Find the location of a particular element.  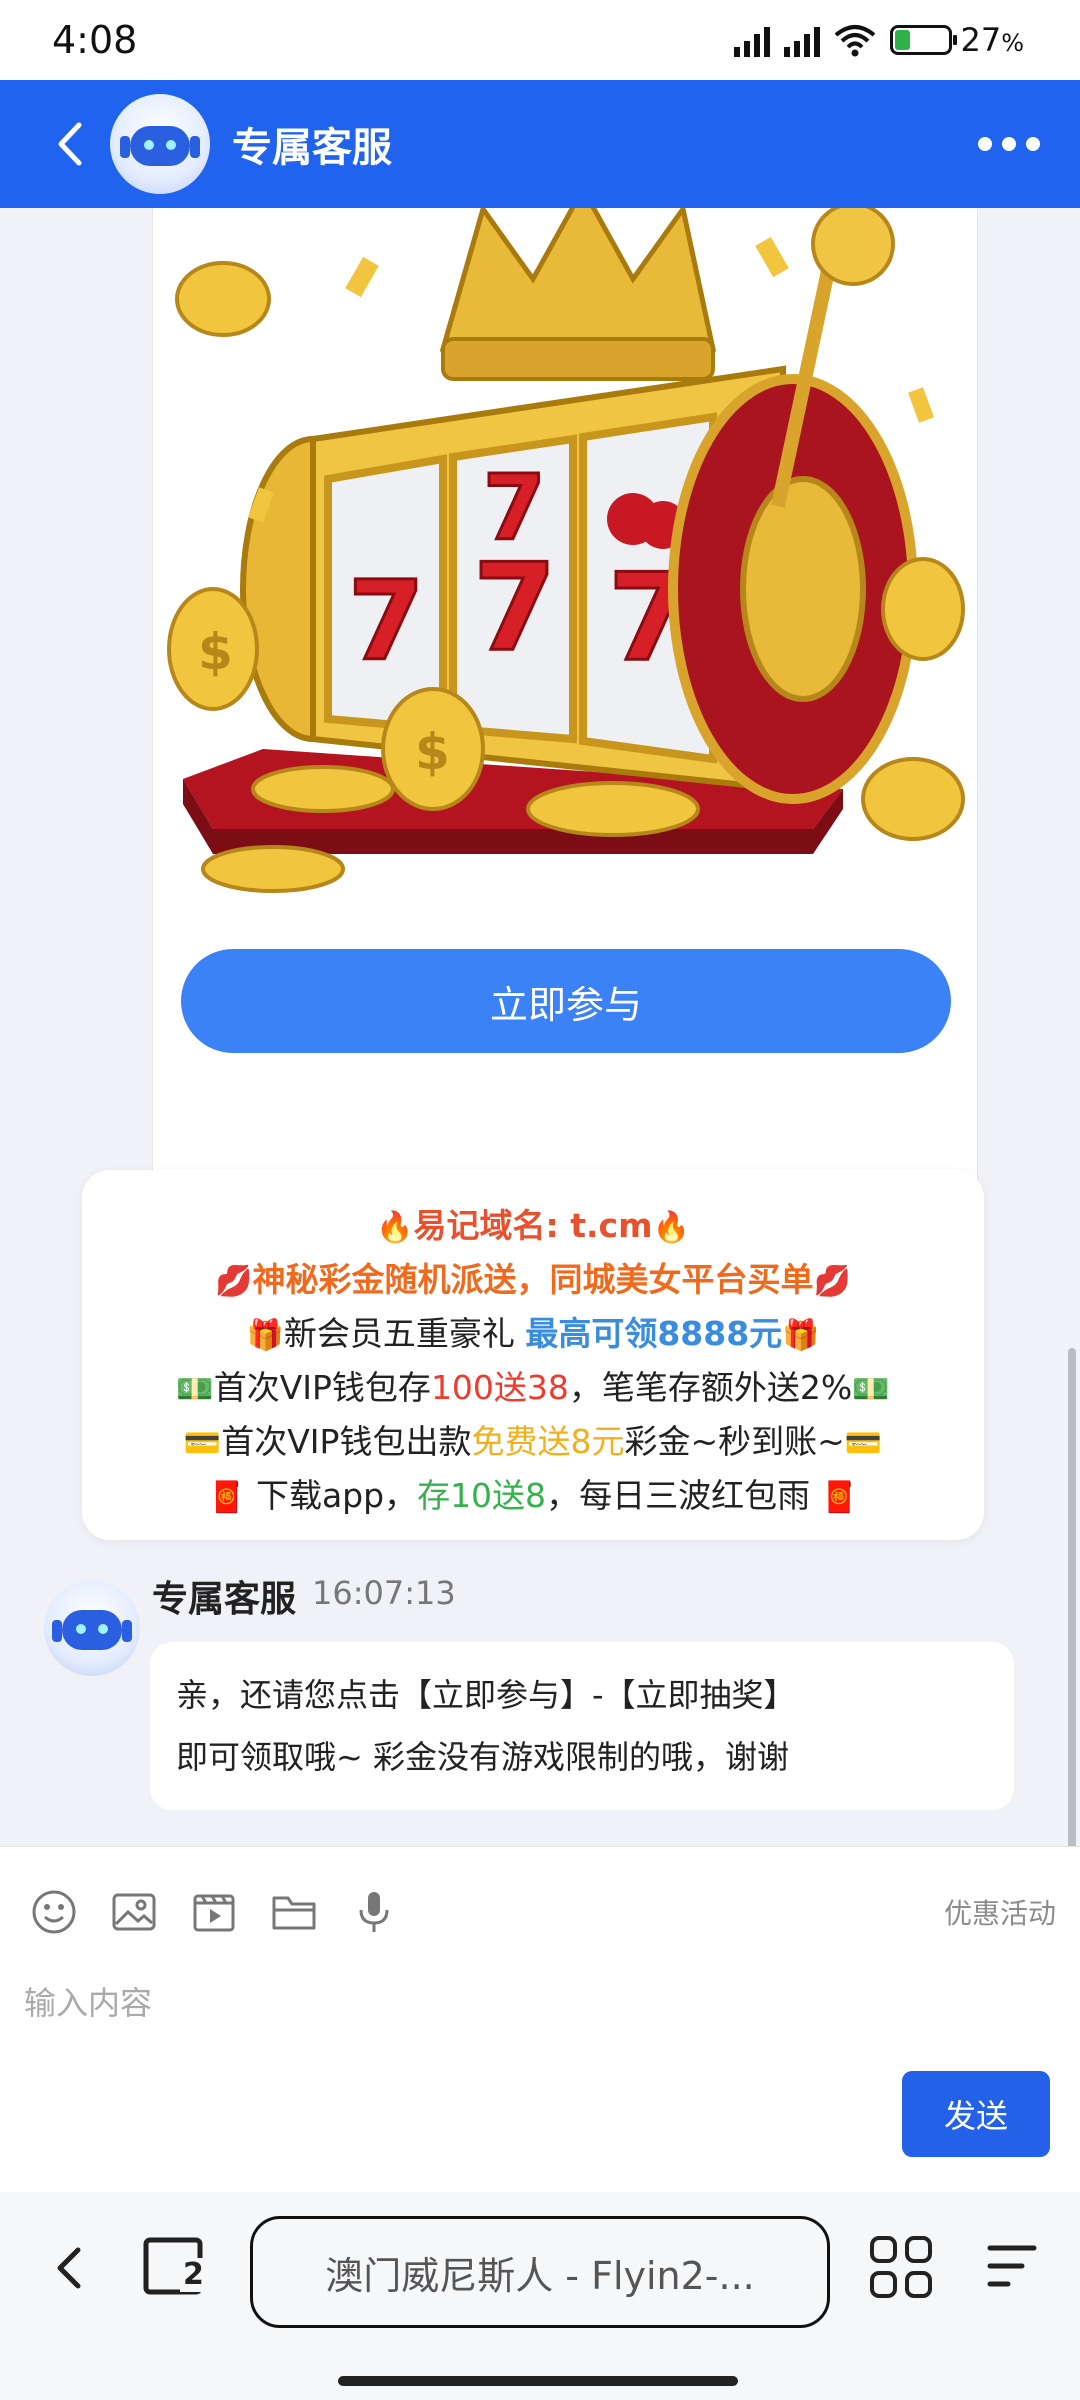

back-button is located at coordinates (70, 144).